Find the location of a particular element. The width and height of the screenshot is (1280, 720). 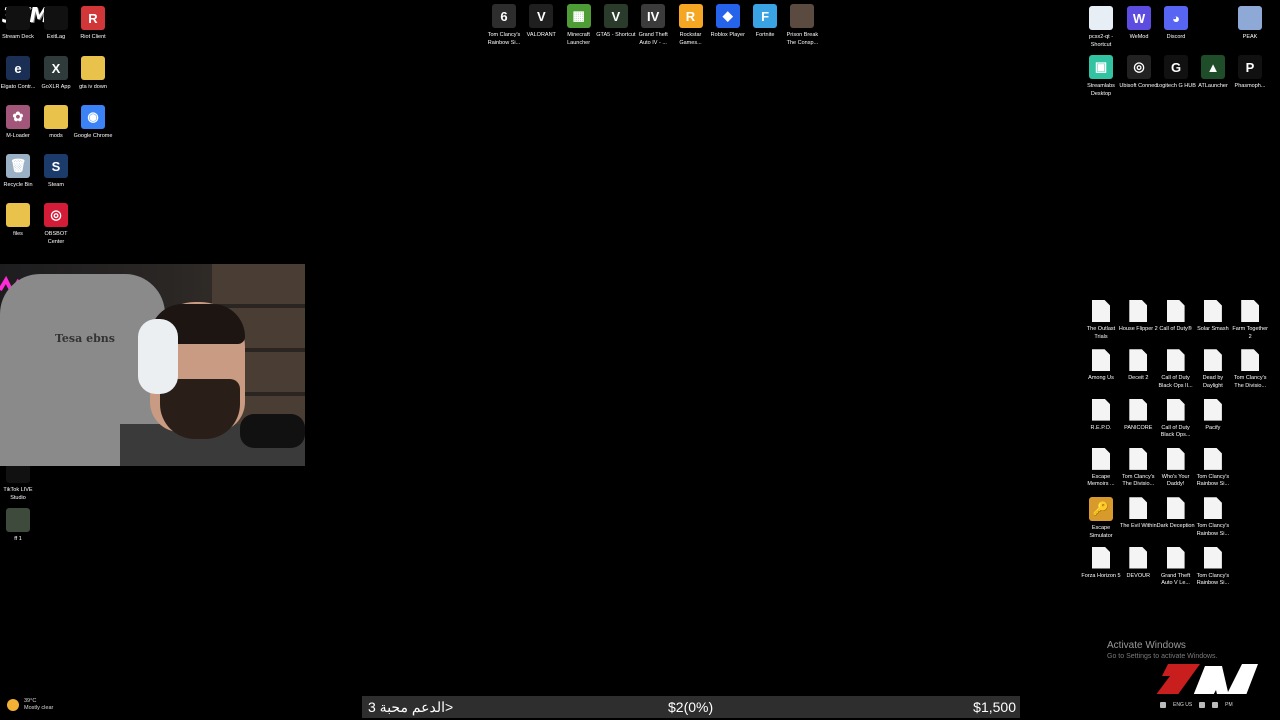

tom-clancy-s-rainbow-si-icon is located at coordinates (1212, 458).